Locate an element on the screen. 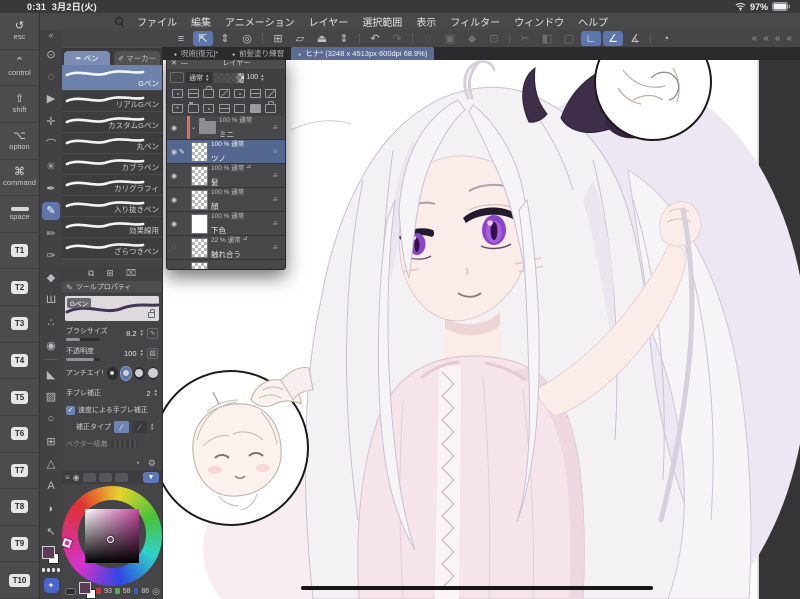  pen-item: カブラペン is located at coordinates (112, 164).